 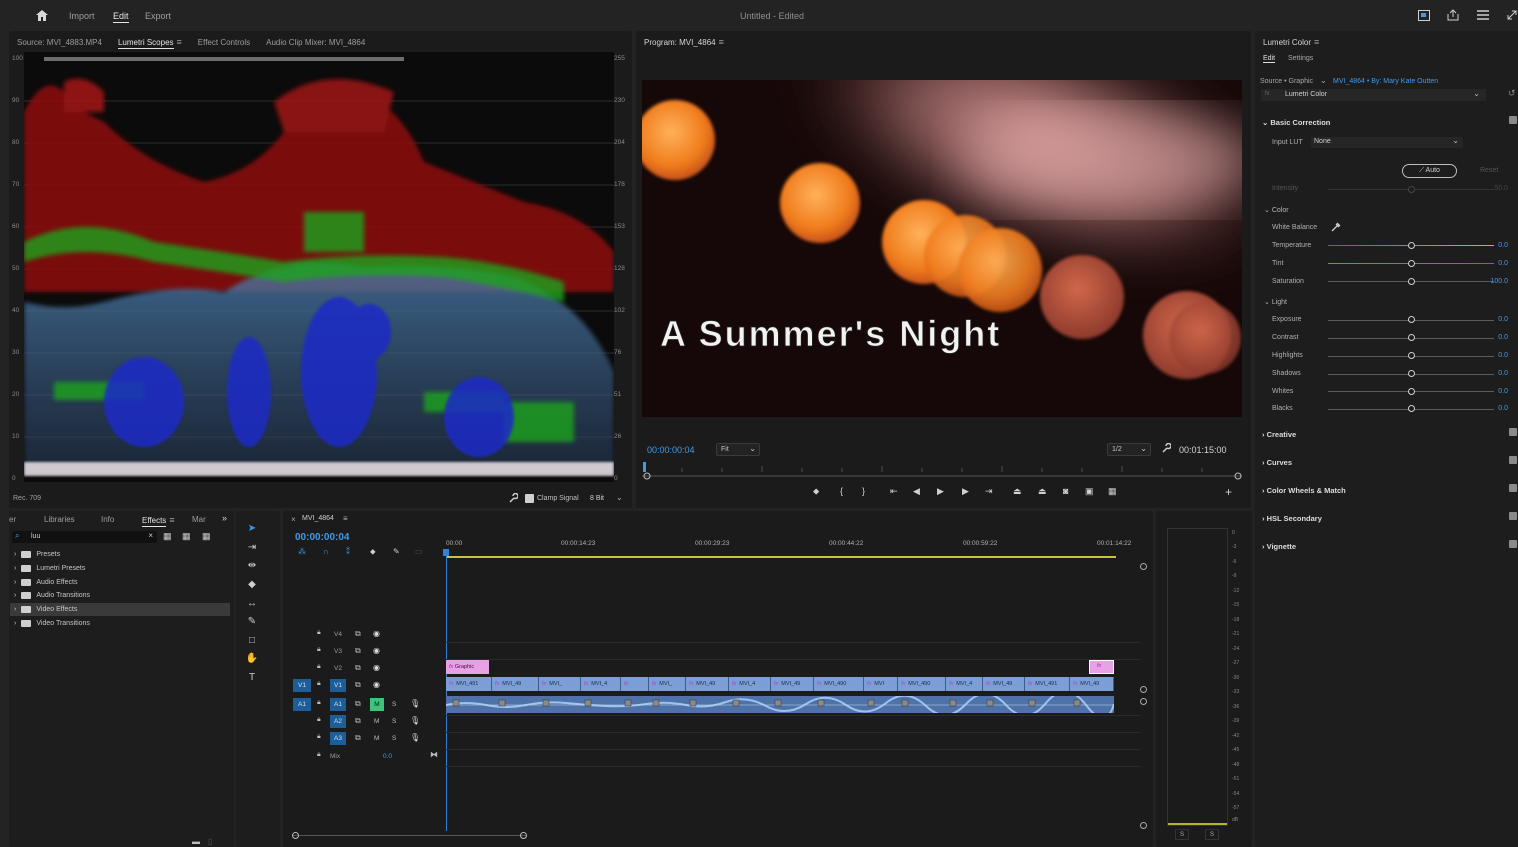 I want to click on intensity-slider-knob, so click(x=1411, y=189).